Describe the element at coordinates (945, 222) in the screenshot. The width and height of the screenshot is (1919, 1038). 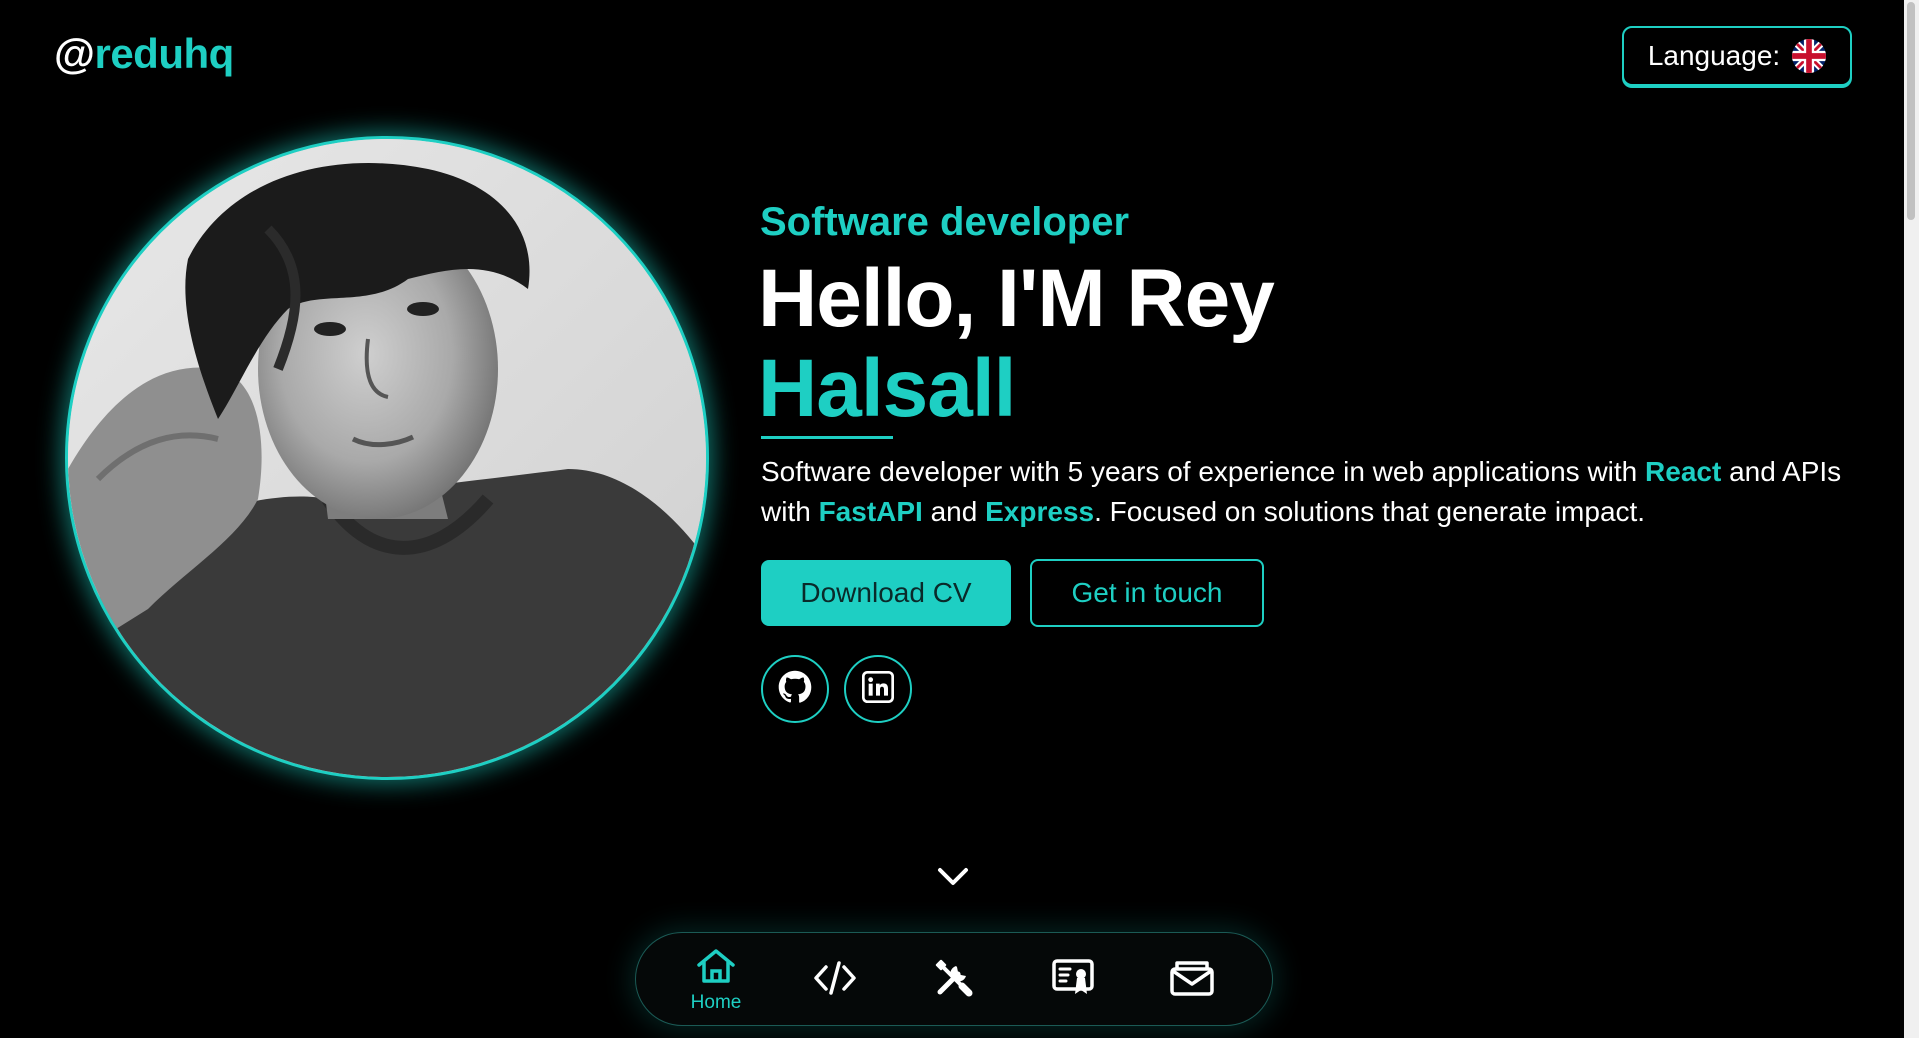
I see `hero-subtitle: Software developer` at that location.